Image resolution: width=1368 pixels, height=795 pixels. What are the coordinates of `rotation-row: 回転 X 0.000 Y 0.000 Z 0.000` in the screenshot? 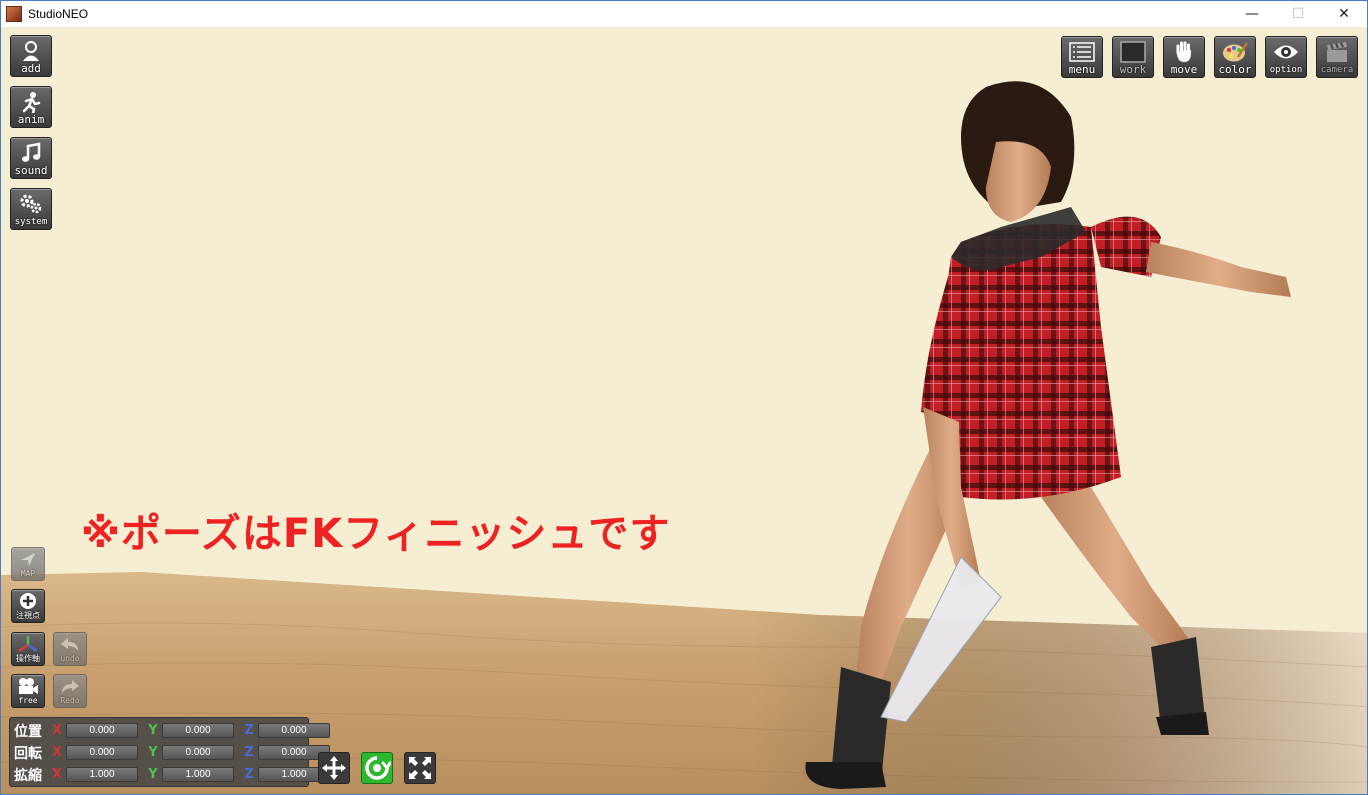 It's located at (176, 752).